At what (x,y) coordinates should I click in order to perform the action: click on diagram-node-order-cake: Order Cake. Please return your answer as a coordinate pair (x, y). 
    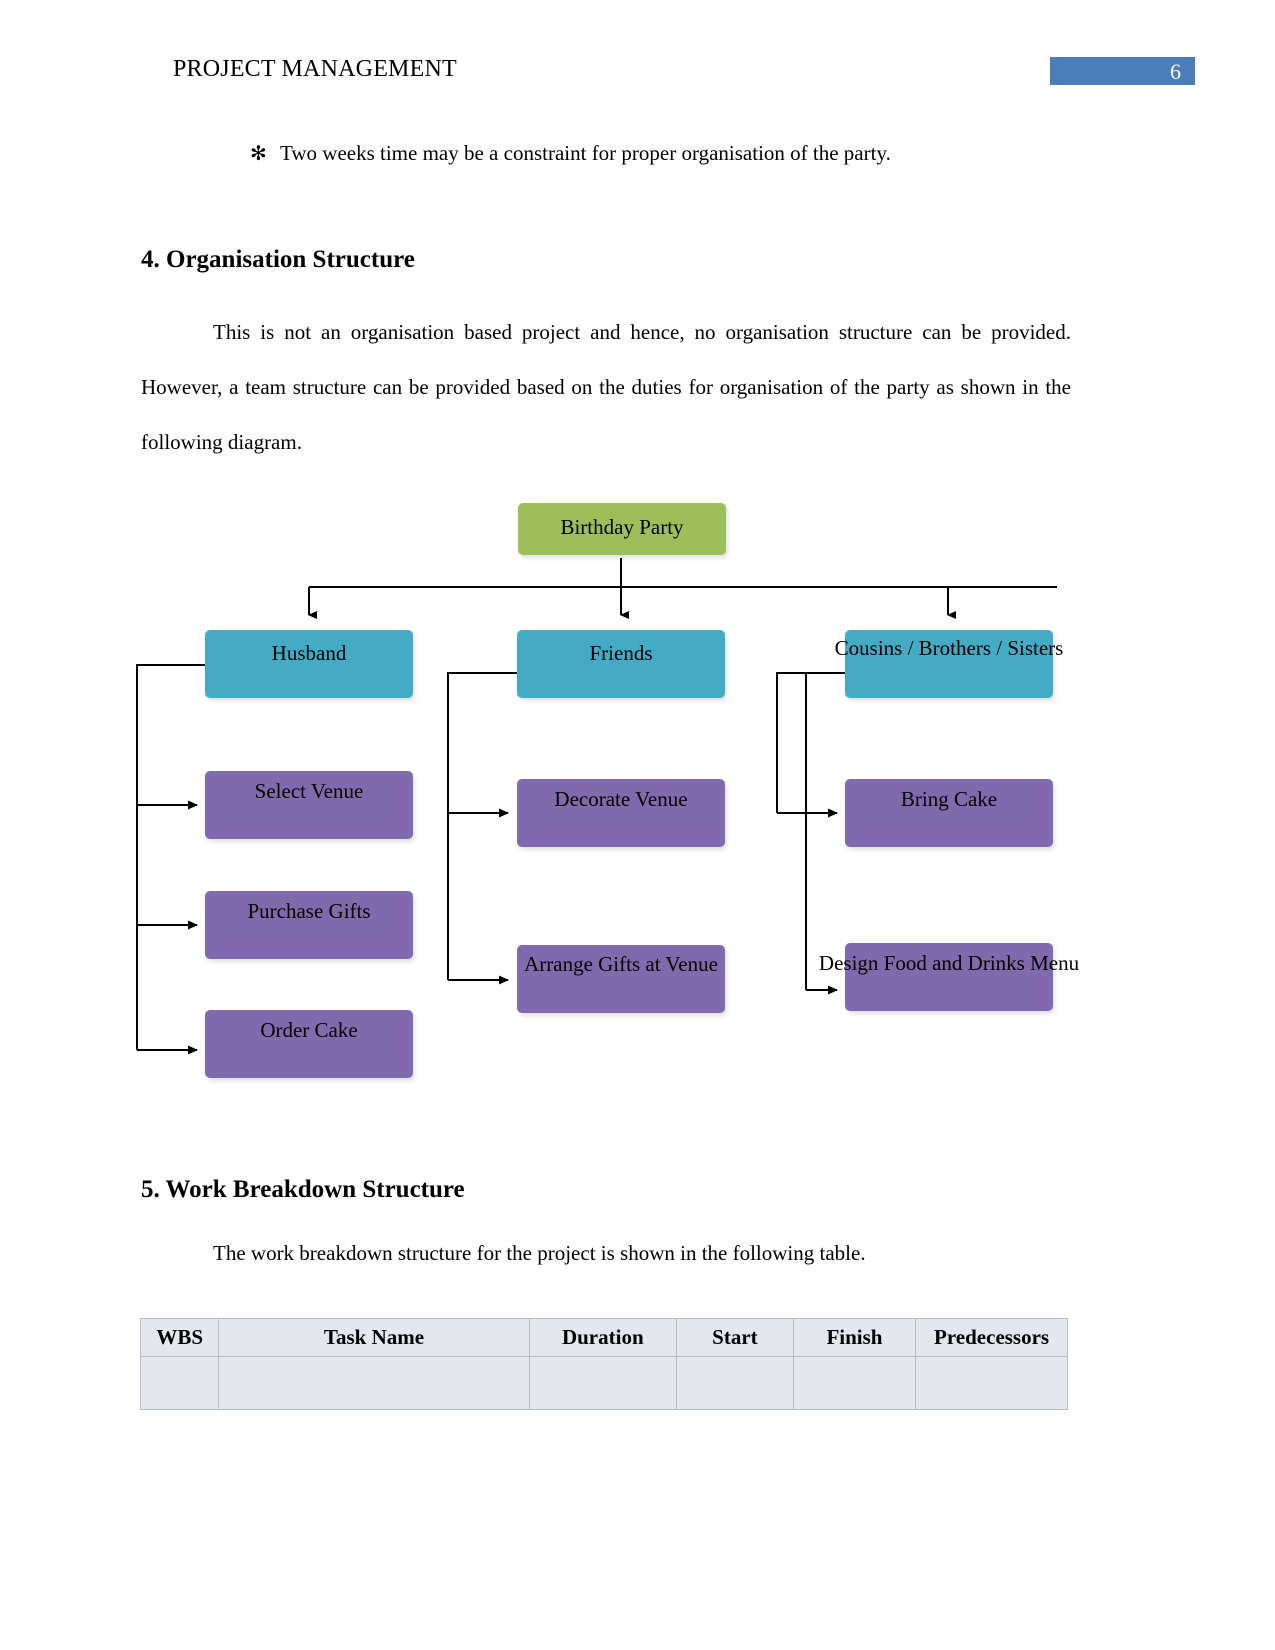
    Looking at the image, I should click on (309, 1044).